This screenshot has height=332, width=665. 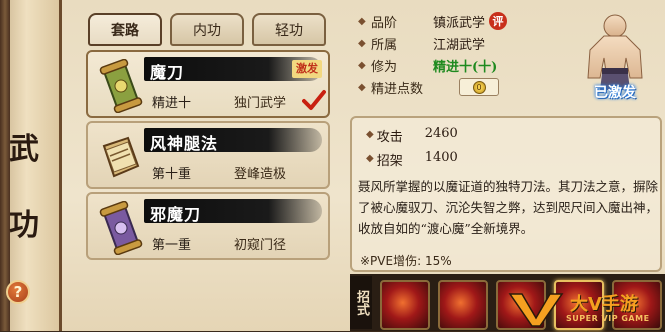 I want to click on category-tabs: 套路 内功 轻功, so click(x=207, y=29).